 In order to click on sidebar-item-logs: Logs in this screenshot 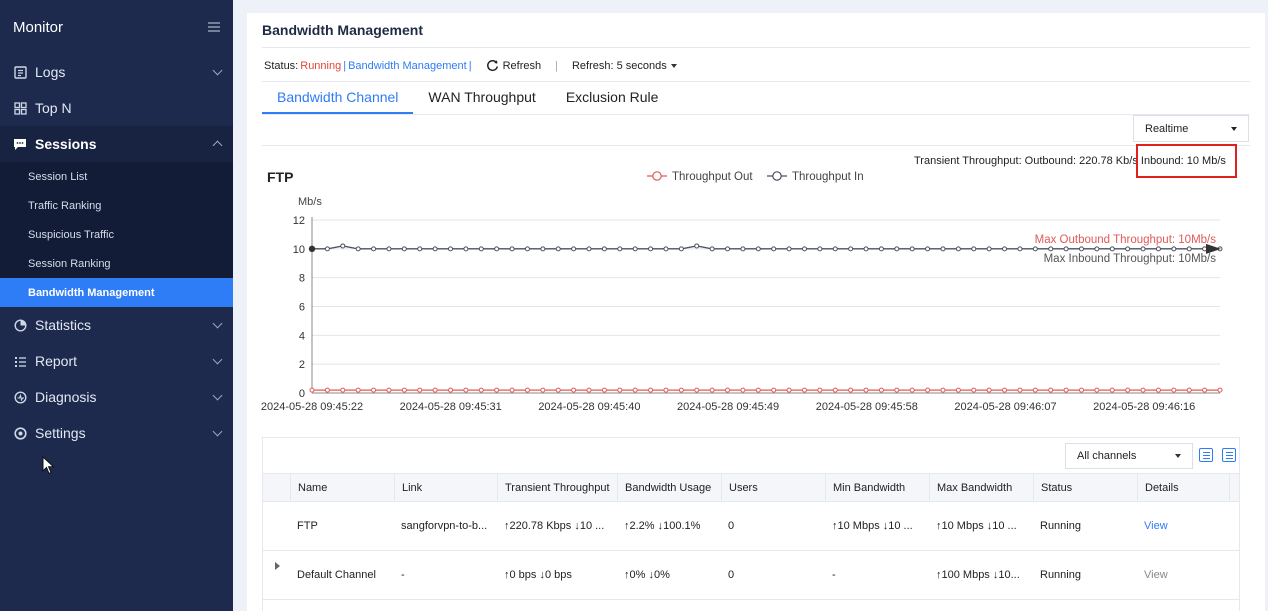, I will do `click(116, 72)`.